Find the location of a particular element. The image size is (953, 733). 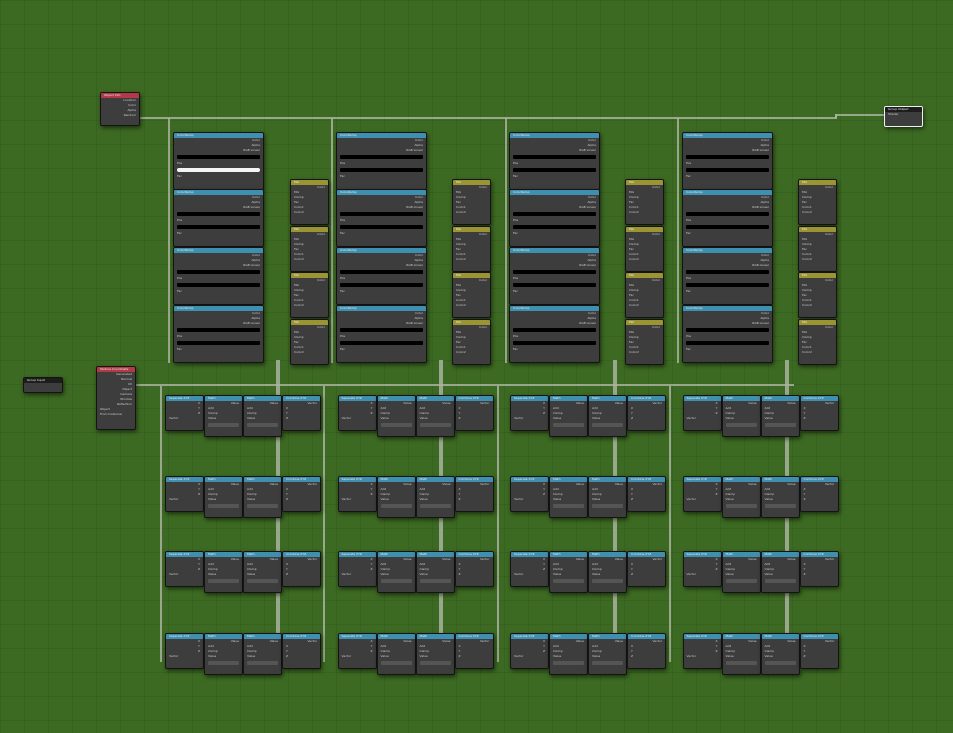

object-info-node: Object Info Location Color Alpha Random is located at coordinates (120, 109).